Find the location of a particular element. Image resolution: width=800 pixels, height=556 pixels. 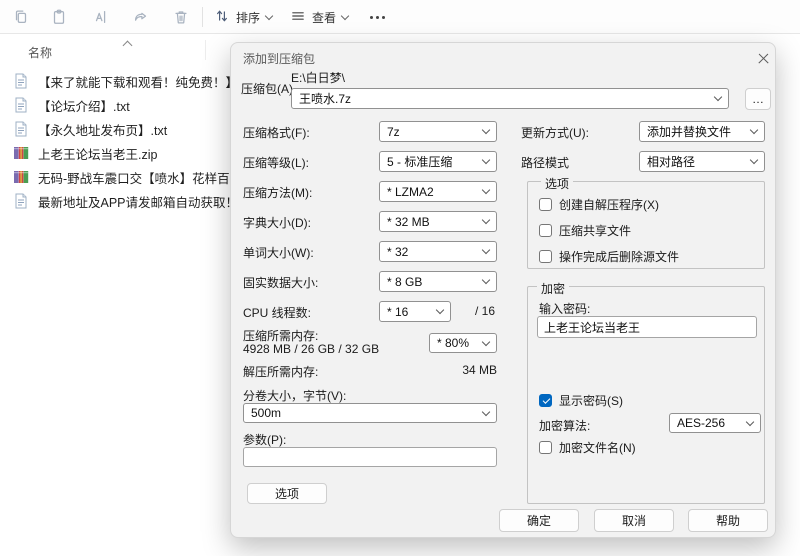

archive-name-combo: 王喷水.7z is located at coordinates (510, 98).